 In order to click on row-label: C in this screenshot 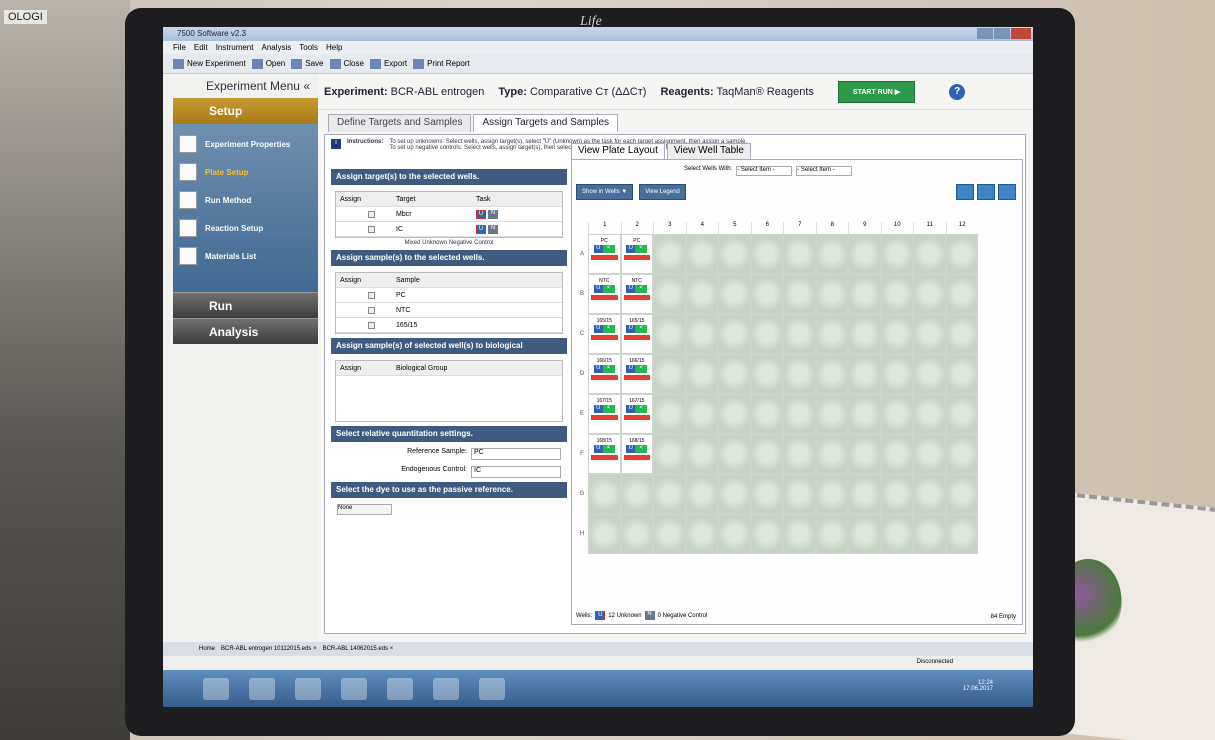, I will do `click(582, 334)`.